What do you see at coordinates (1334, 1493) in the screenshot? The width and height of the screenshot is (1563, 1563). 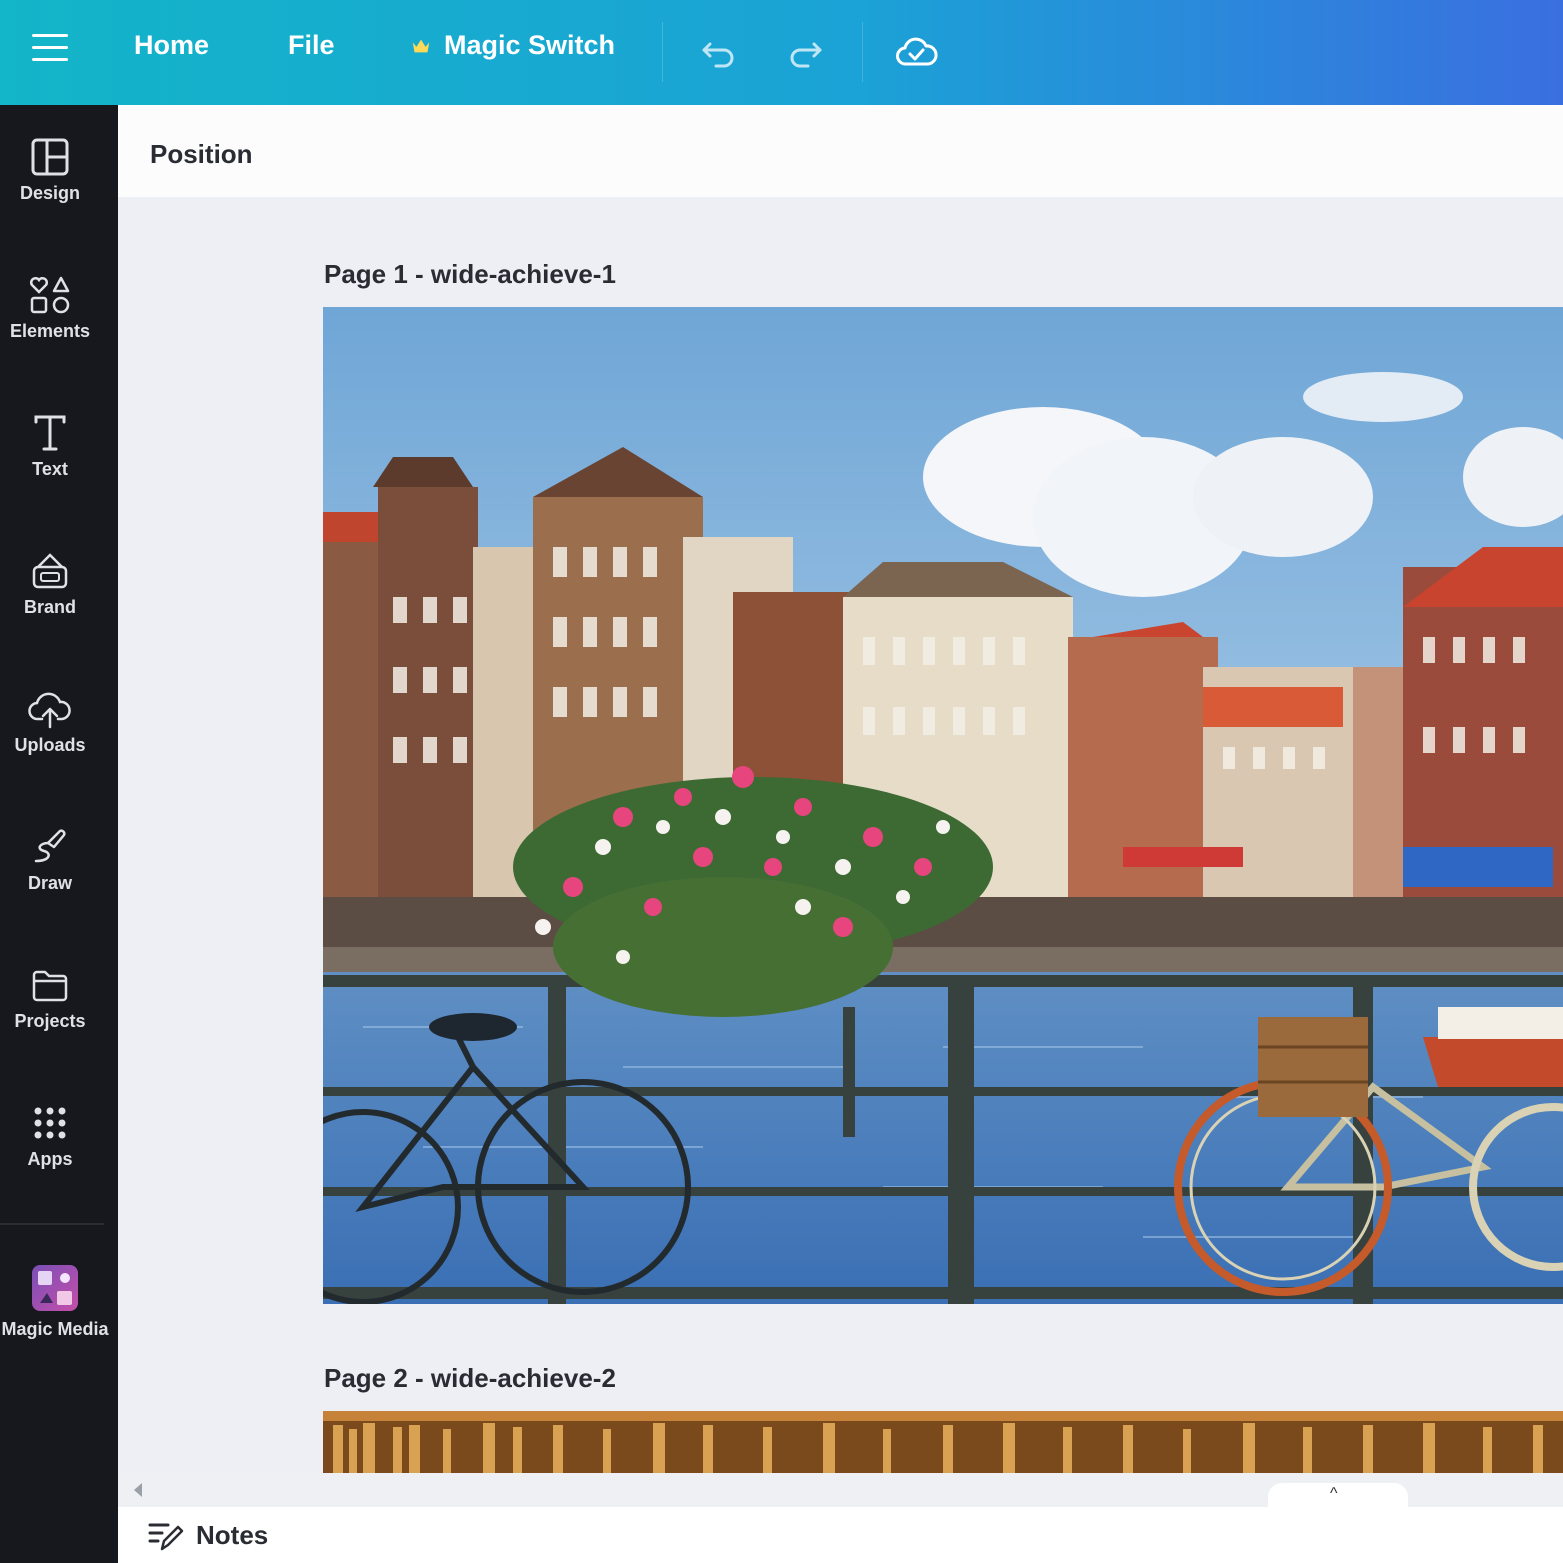 I see `chevron-up-icon: ^` at bounding box center [1334, 1493].